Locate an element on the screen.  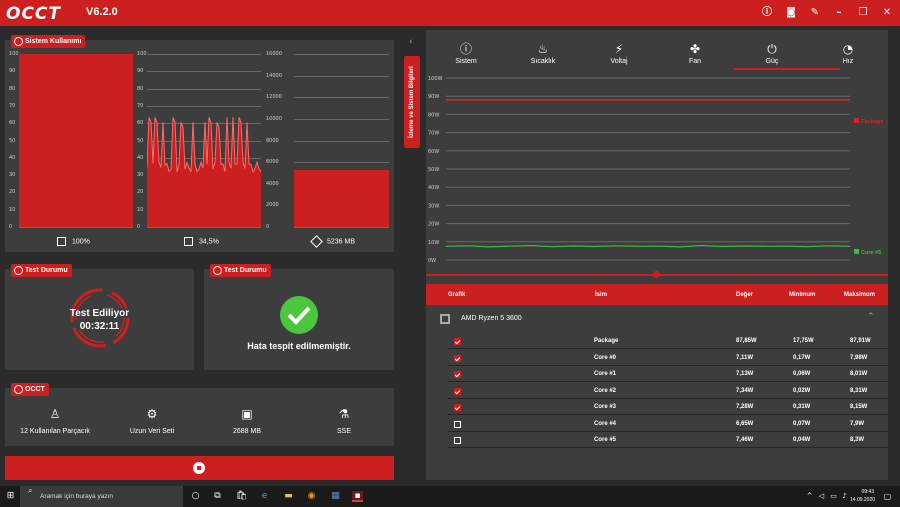
cell-max: 8,31W is located at coordinates (859, 390).